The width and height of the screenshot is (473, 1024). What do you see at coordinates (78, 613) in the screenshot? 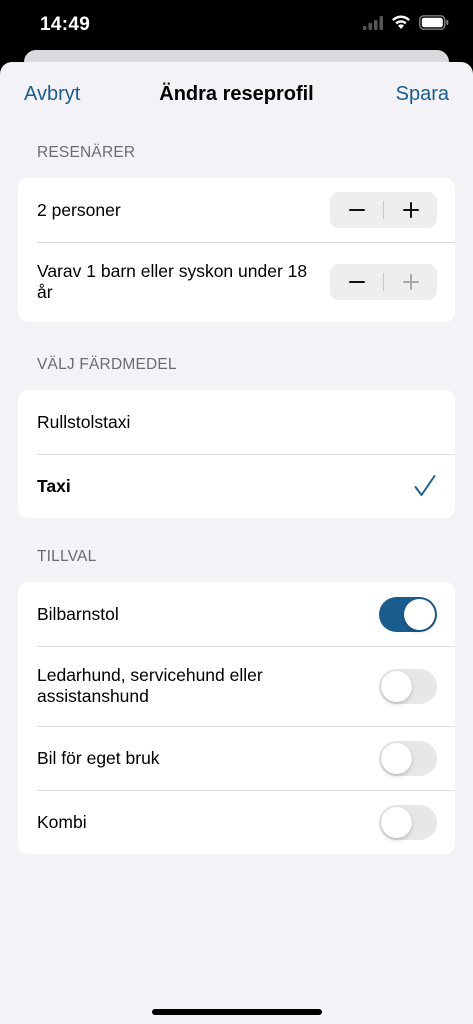
I see `extra-label: Bilbarnstol` at bounding box center [78, 613].